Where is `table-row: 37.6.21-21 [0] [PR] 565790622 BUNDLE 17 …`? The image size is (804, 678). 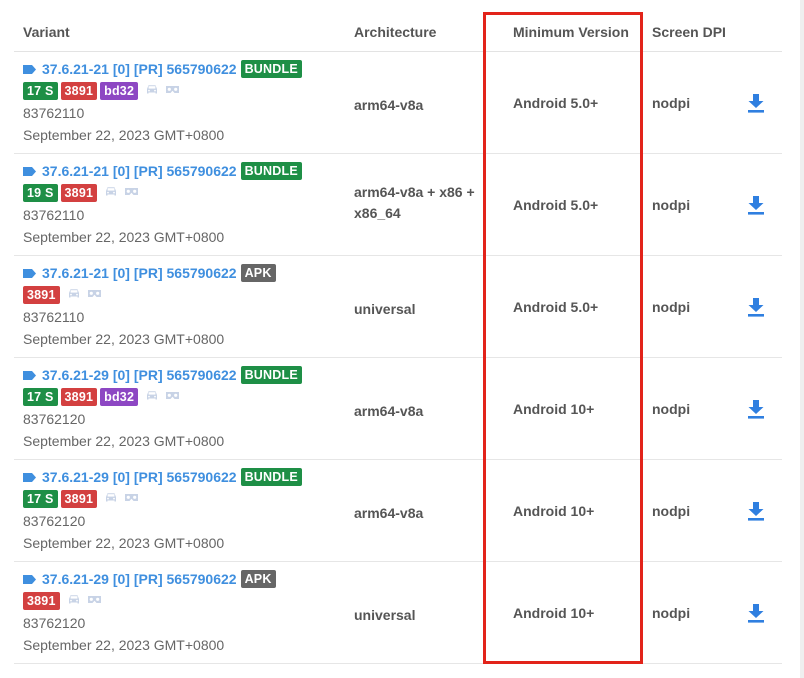
table-row: 37.6.21-21 [0] [PR] 565790622 BUNDLE 17 … is located at coordinates (398, 103).